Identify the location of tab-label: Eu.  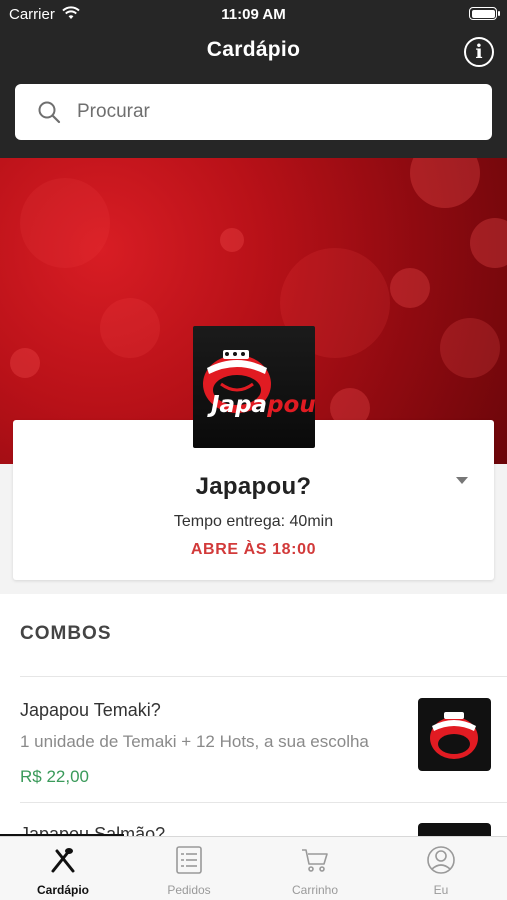
(441, 890).